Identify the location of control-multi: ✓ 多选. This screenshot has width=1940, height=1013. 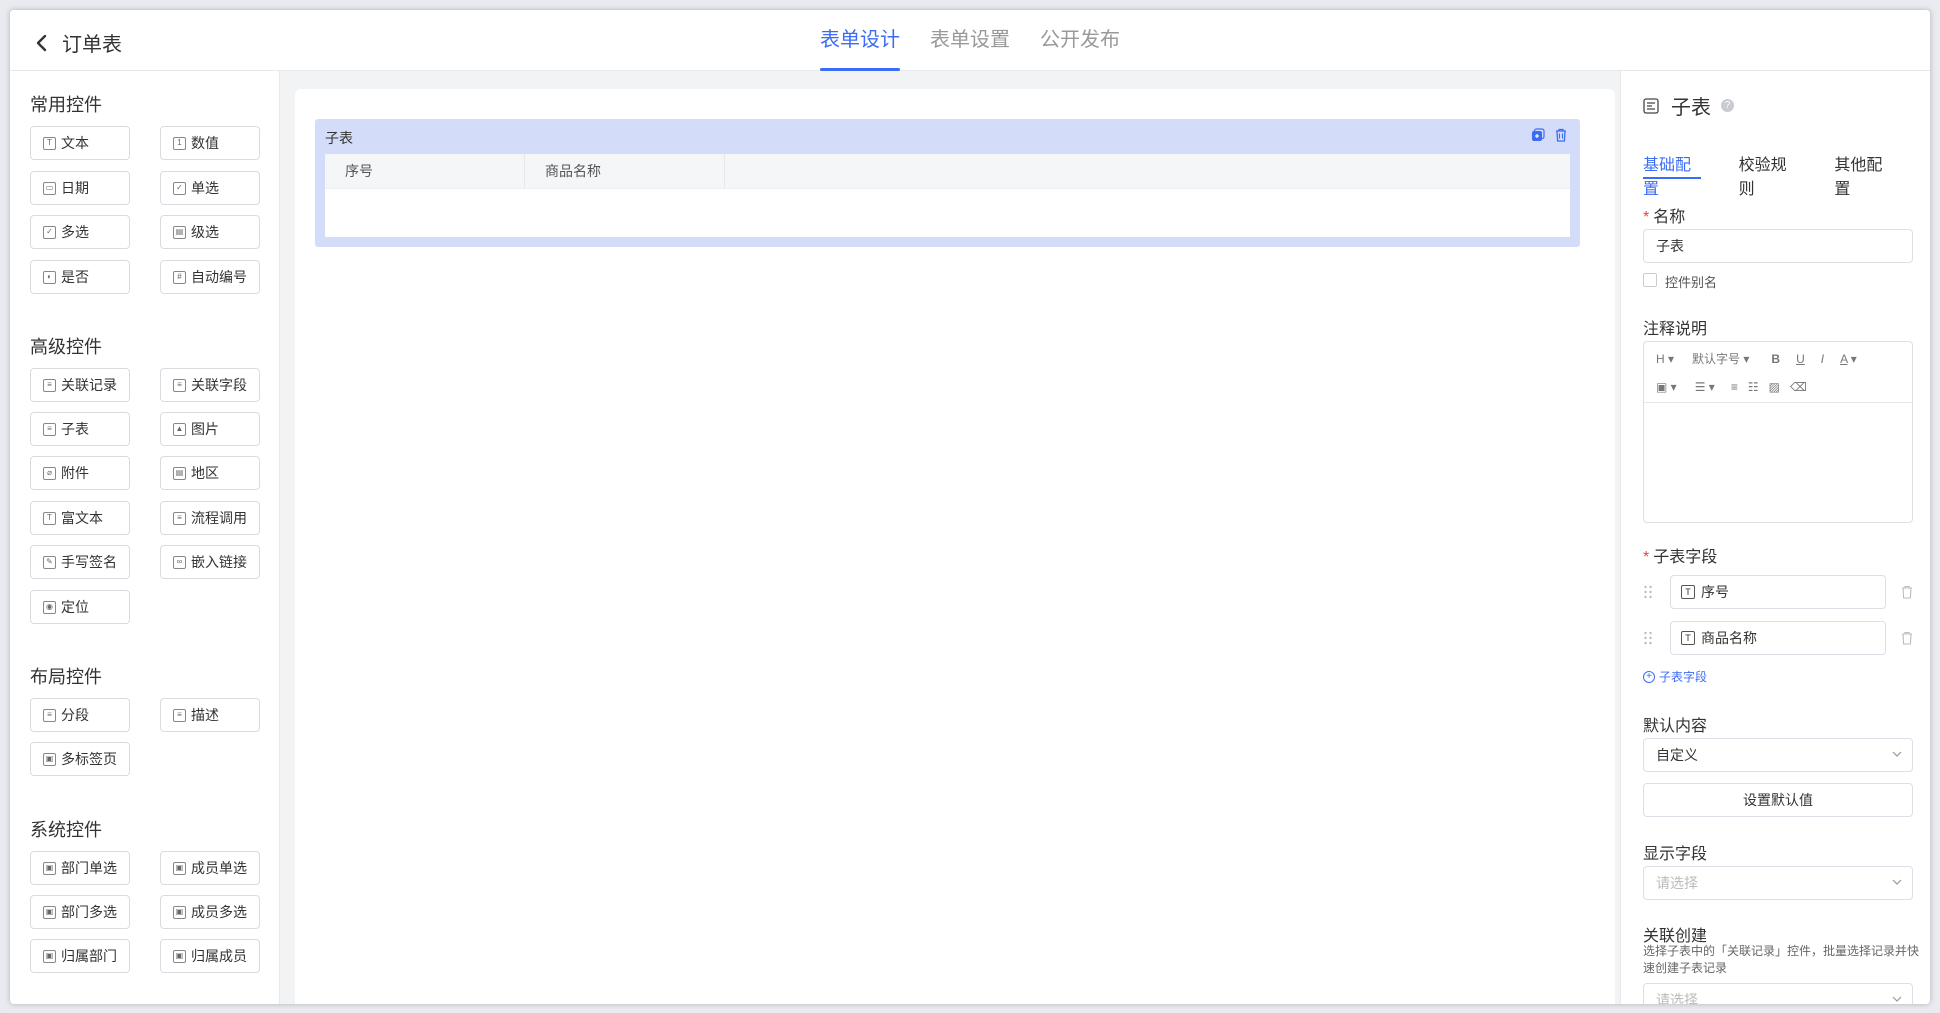
(80, 232).